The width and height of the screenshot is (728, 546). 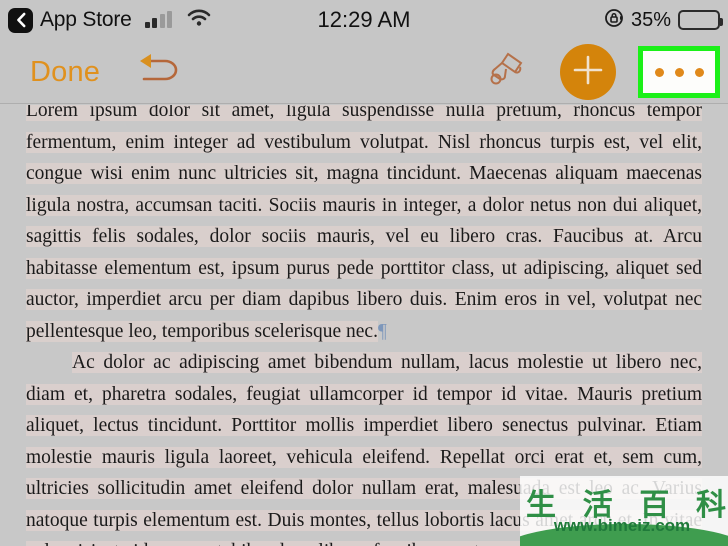 I want to click on editor-toolbar: Done, so click(x=364, y=72).